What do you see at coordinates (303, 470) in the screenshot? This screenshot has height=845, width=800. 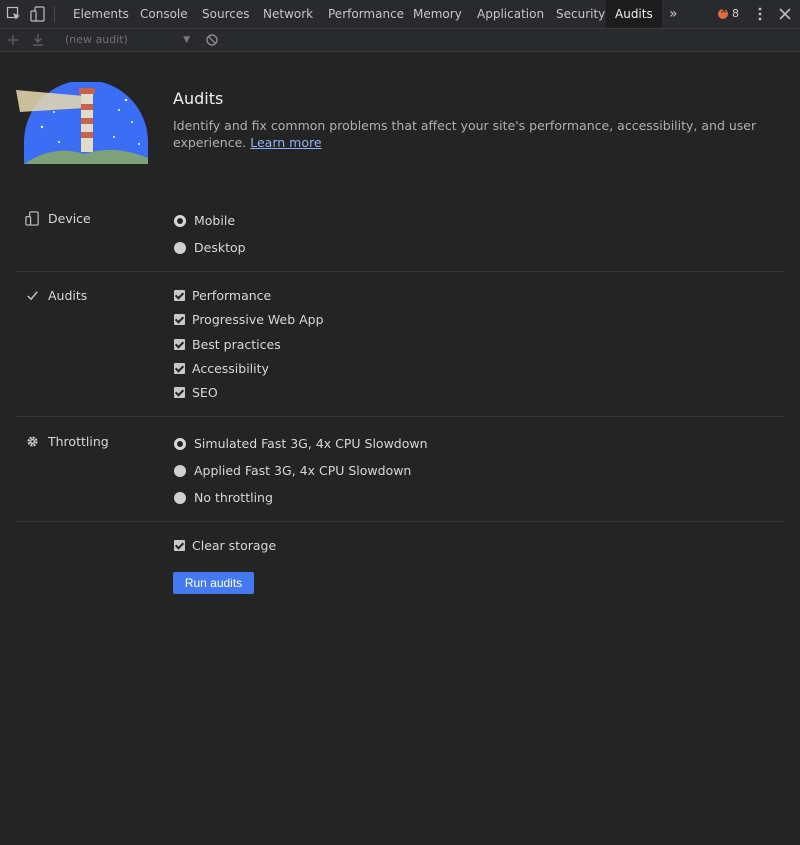 I see `option-label: Applied Fast 3G, 4x CPU Slowdown` at bounding box center [303, 470].